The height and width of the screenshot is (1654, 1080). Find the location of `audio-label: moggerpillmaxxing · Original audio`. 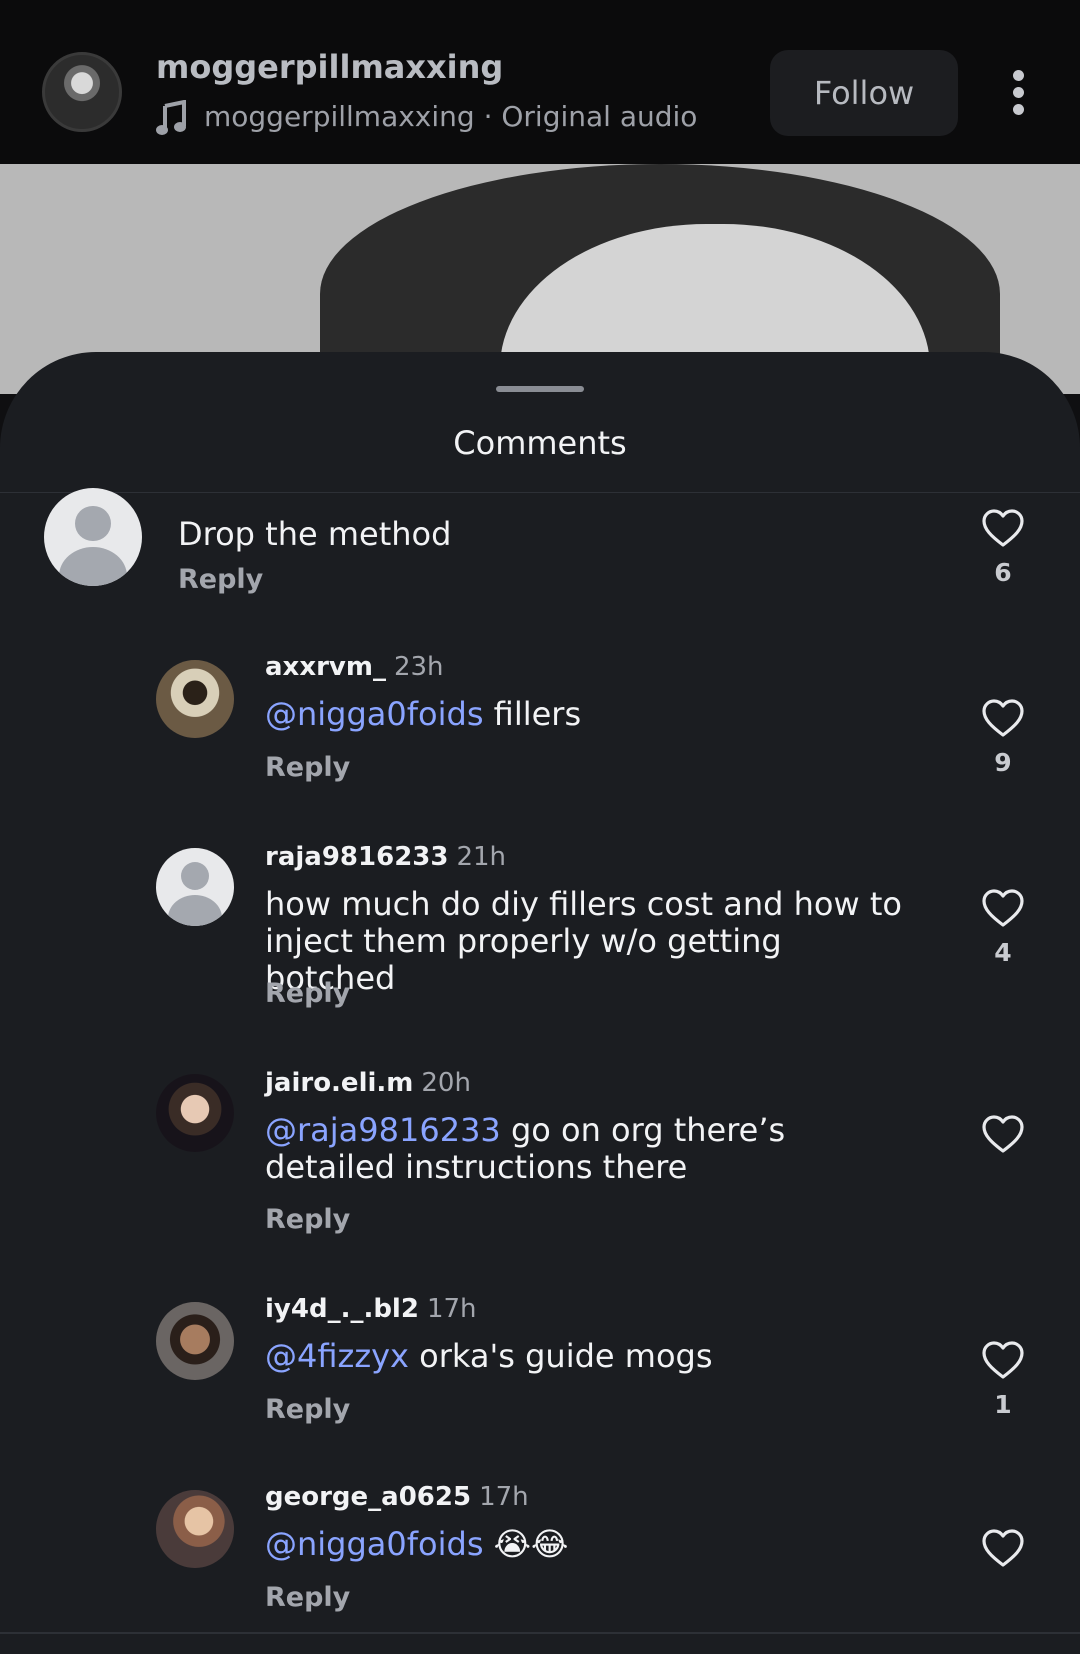

audio-label: moggerpillmaxxing · Original audio is located at coordinates (450, 116).